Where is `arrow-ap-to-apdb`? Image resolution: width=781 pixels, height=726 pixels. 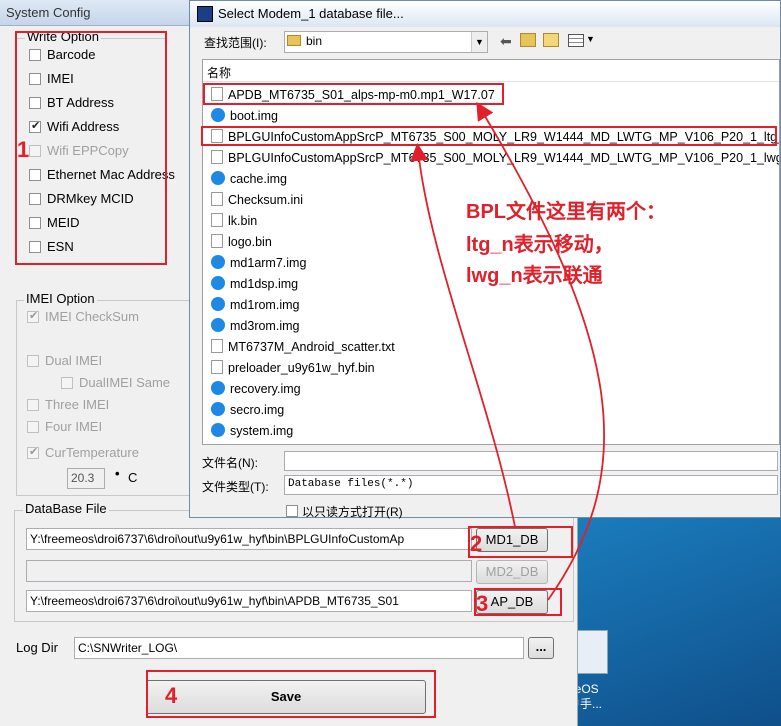 arrow-ap-to-apdb is located at coordinates (540, 351).